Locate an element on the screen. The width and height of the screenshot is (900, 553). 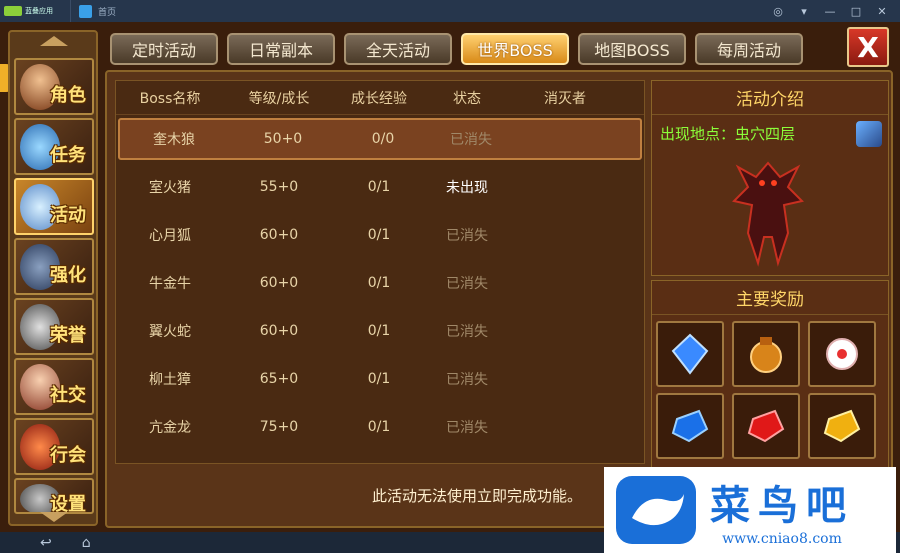
scroll-up-icon is located at coordinates (54, 41).